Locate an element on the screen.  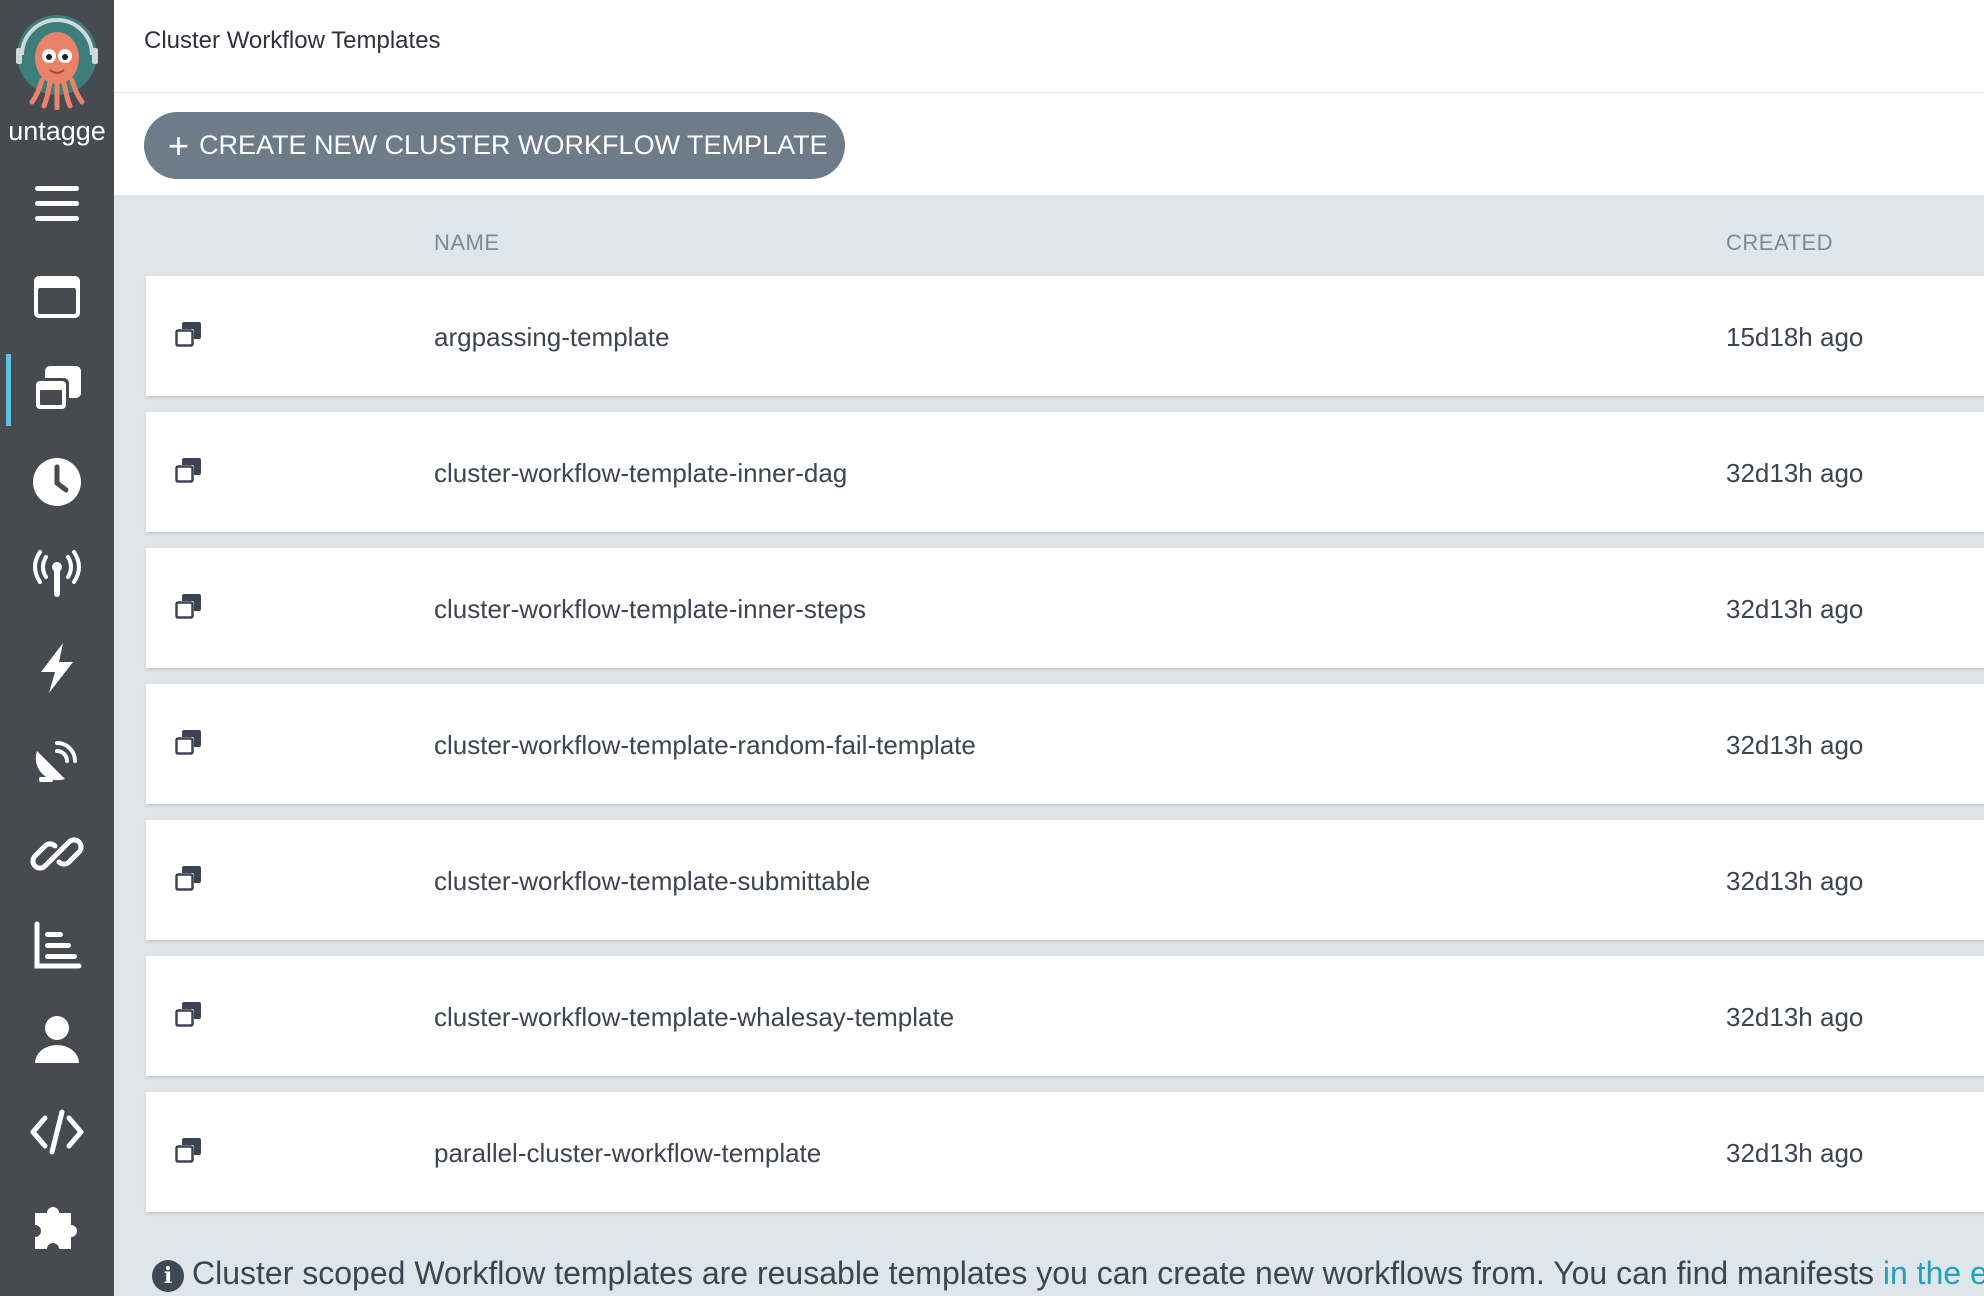
template-name: cluster-workflow-template-inner-dag is located at coordinates (641, 473).